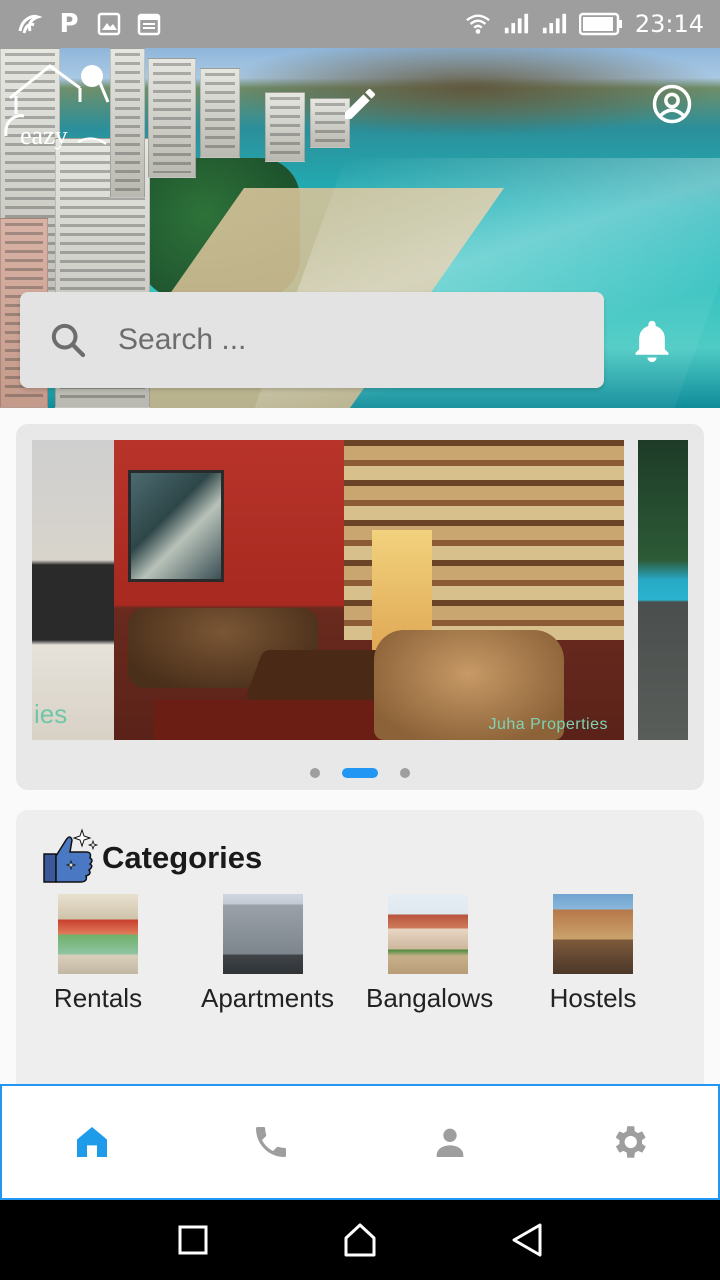  Describe the element at coordinates (478, 24) in the screenshot. I see `wifi-icon` at that location.